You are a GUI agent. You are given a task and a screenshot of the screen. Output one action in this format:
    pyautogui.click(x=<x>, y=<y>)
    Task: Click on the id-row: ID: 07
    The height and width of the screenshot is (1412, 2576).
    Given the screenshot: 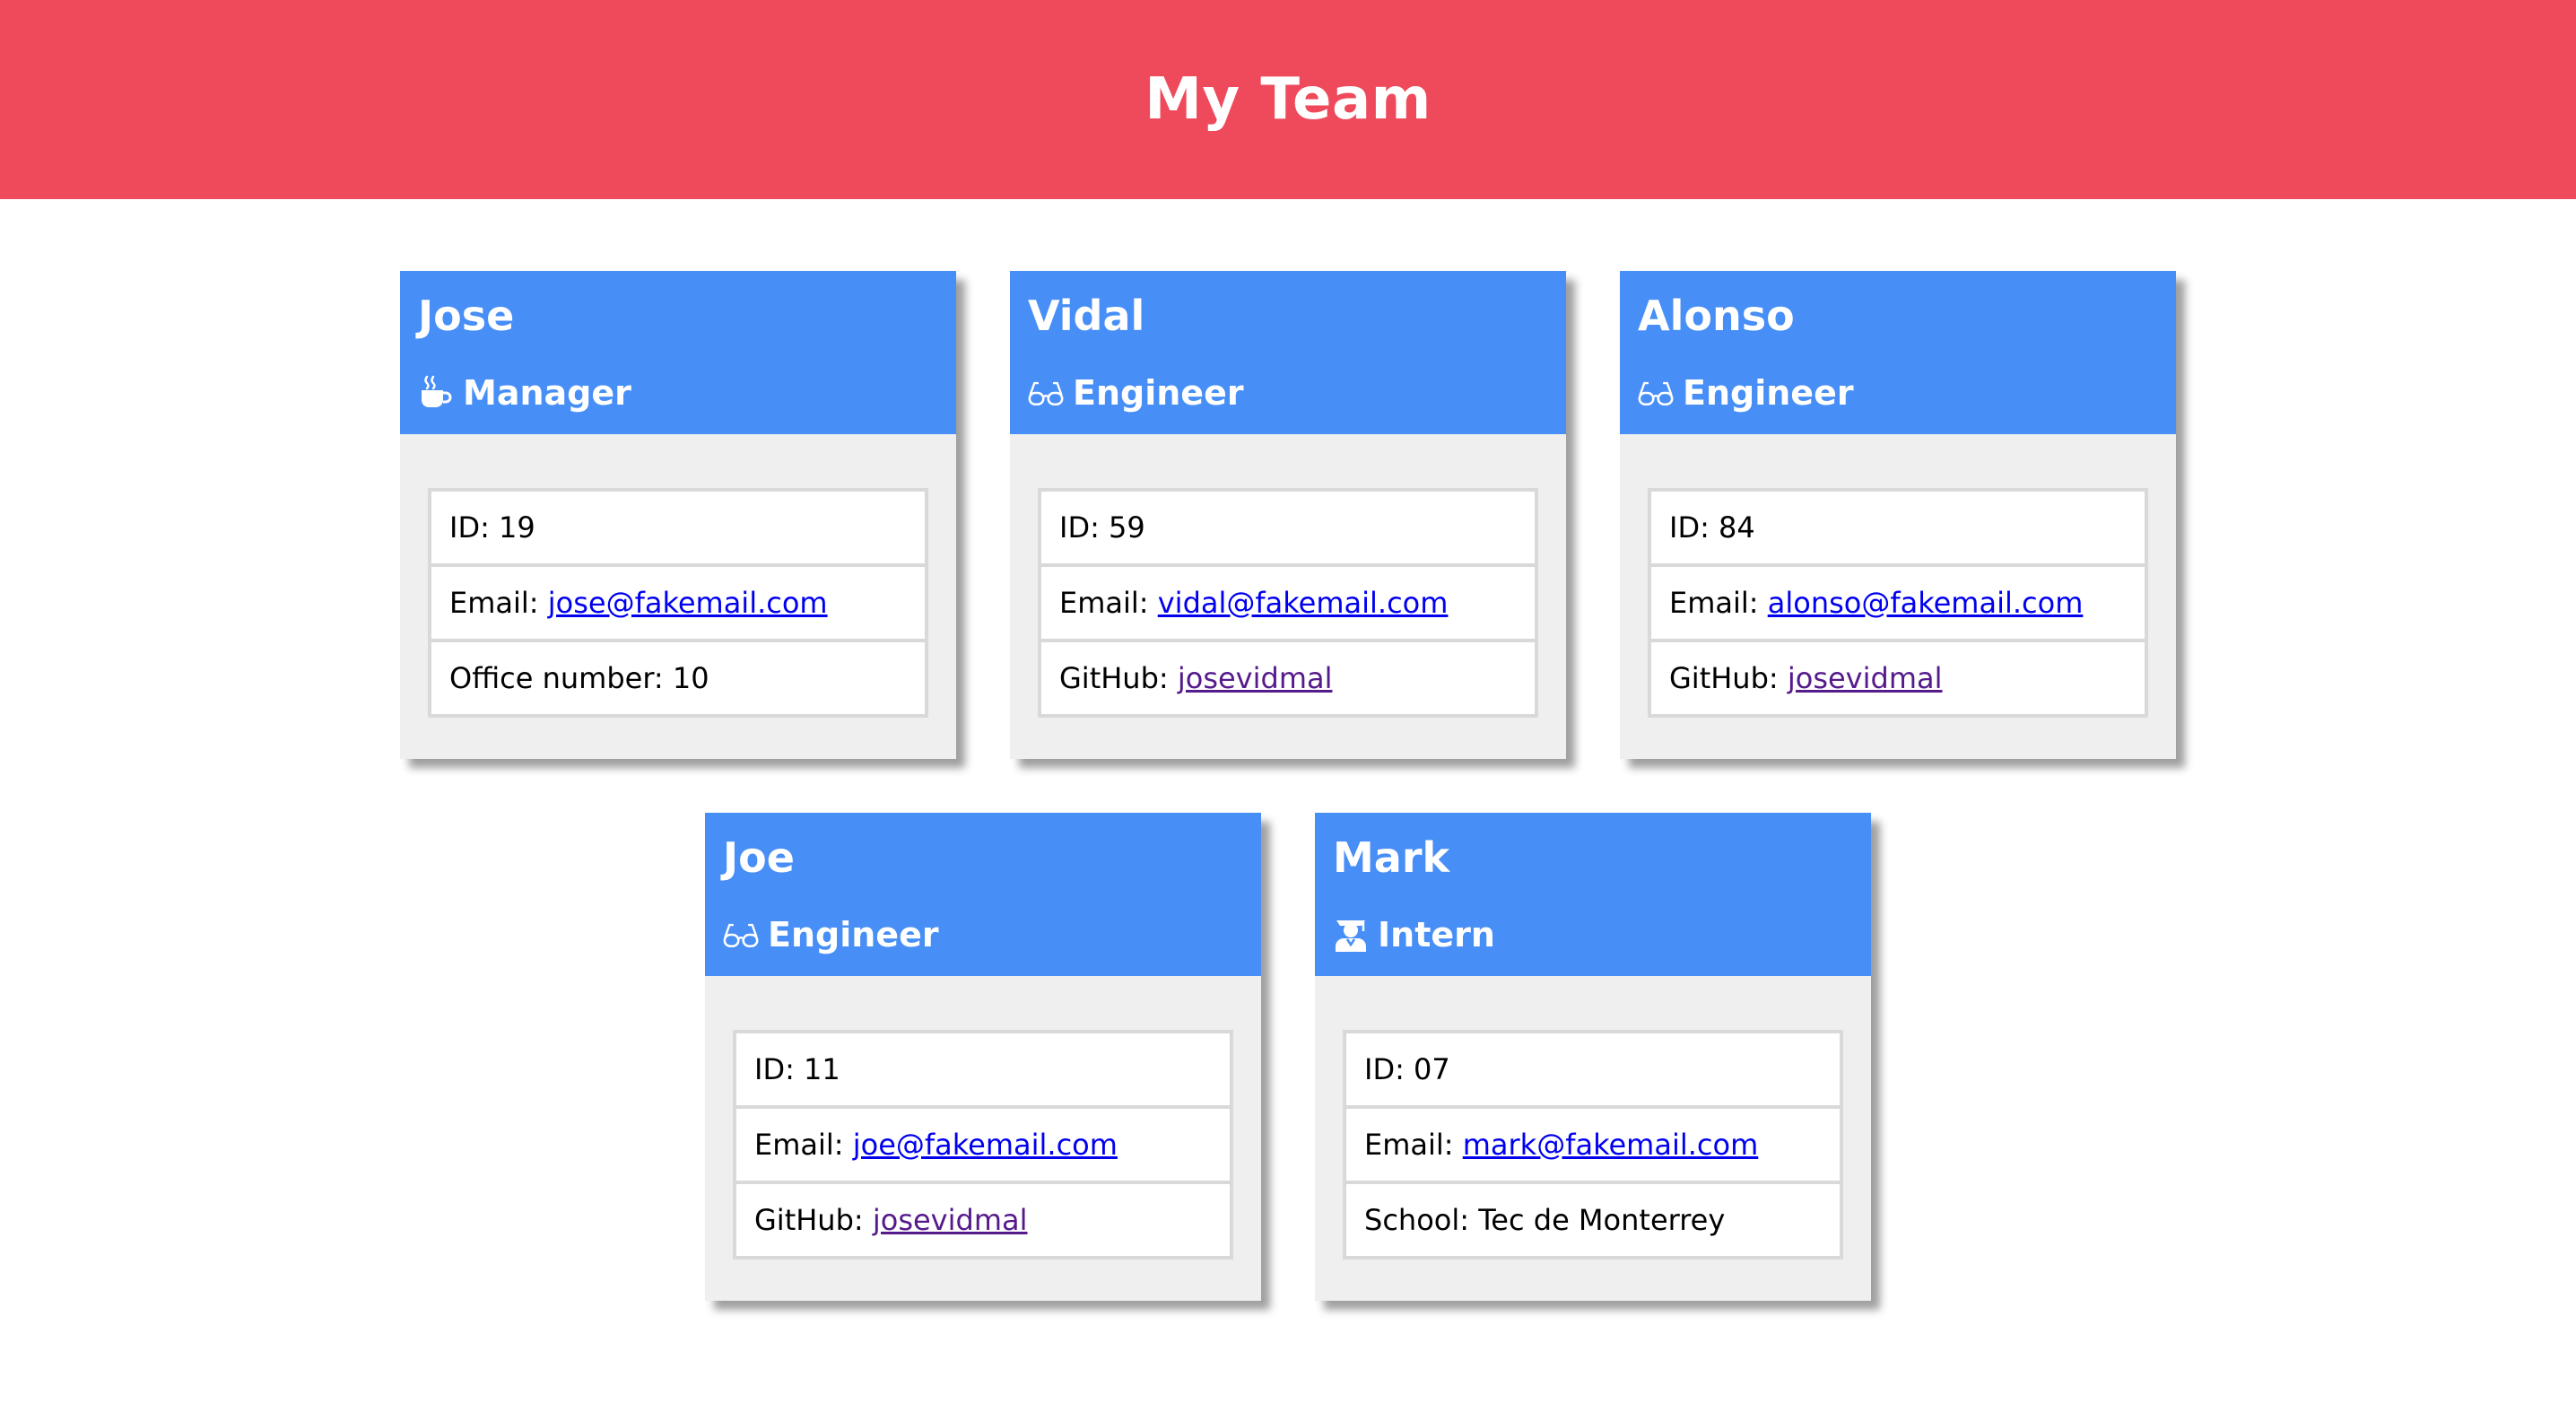 What is the action you would take?
    pyautogui.click(x=1593, y=1071)
    